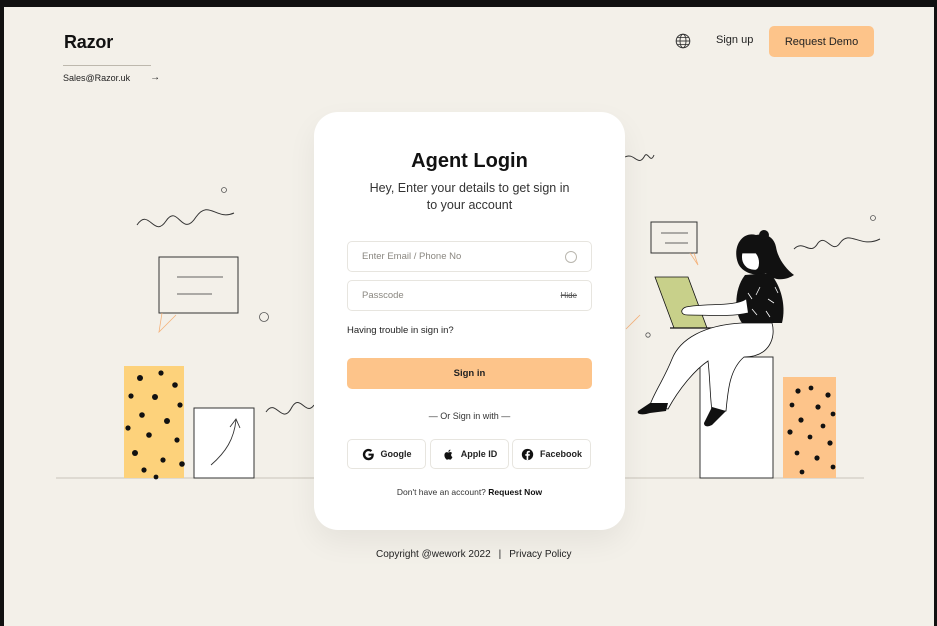  What do you see at coordinates (185, 218) in the screenshot?
I see `squiggle-left` at bounding box center [185, 218].